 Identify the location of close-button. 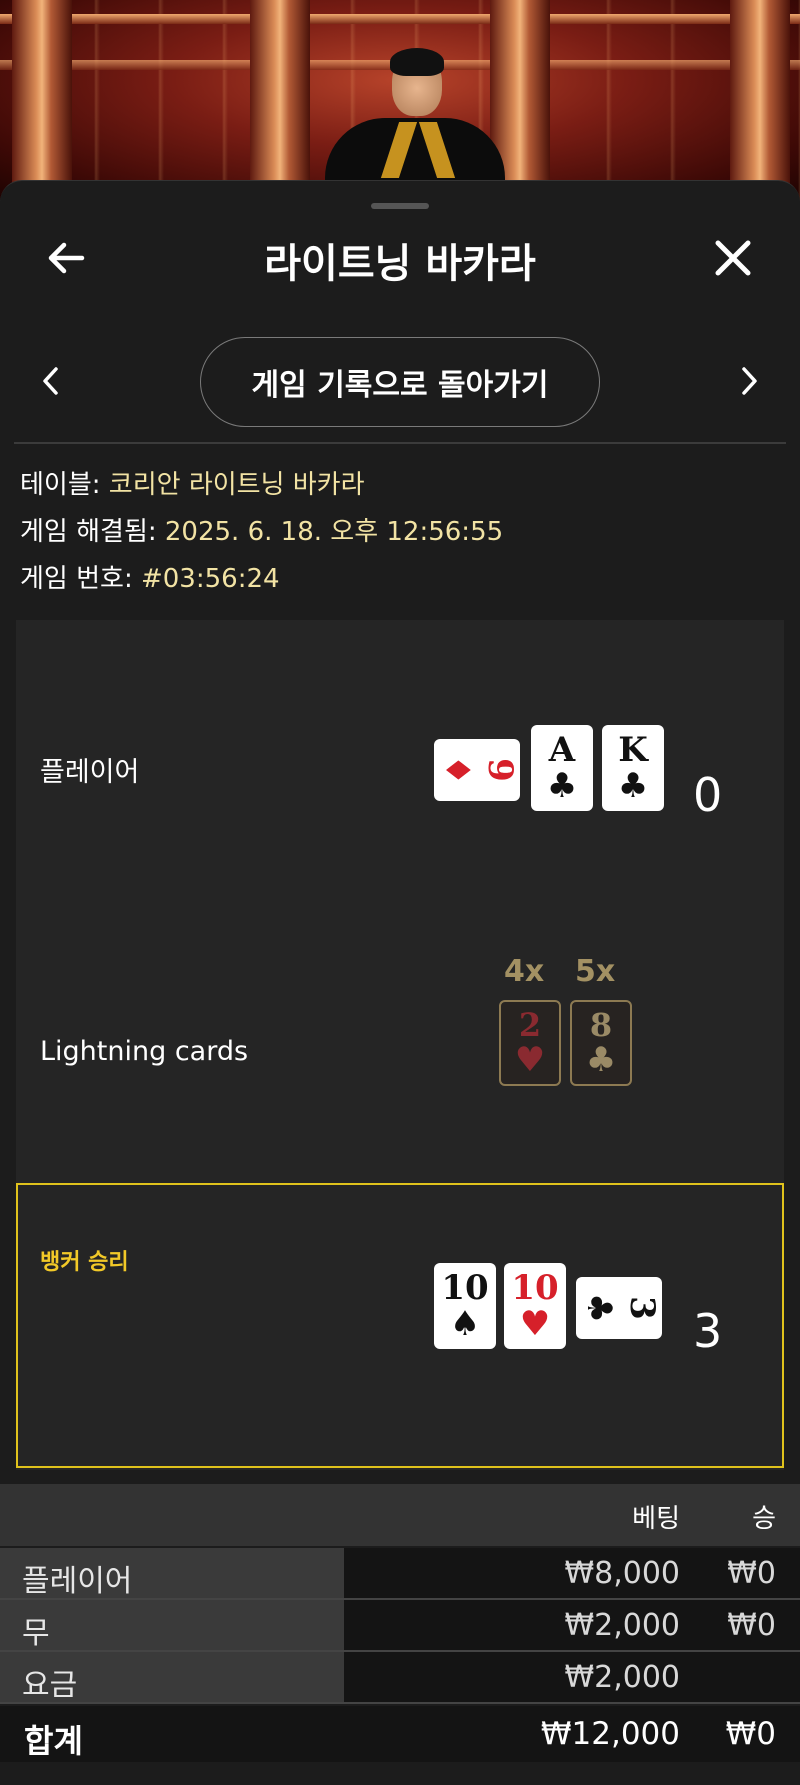
(733, 258).